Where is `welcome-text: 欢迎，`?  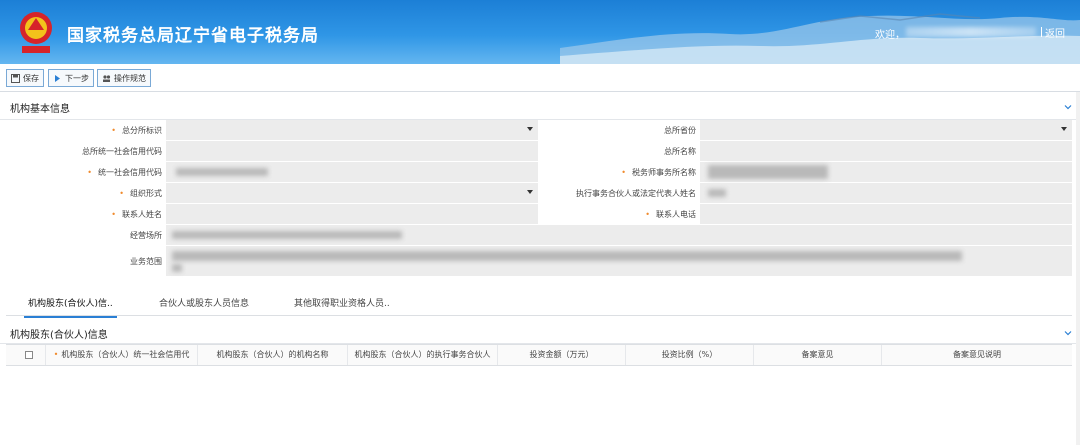
welcome-text: 欢迎， is located at coordinates (890, 35).